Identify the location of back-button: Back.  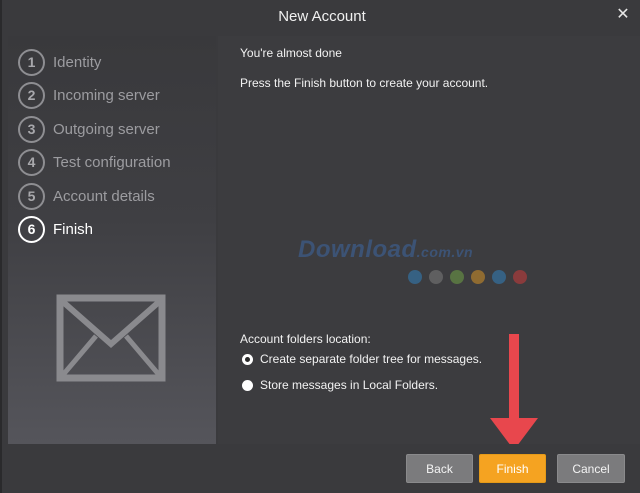
(439, 468).